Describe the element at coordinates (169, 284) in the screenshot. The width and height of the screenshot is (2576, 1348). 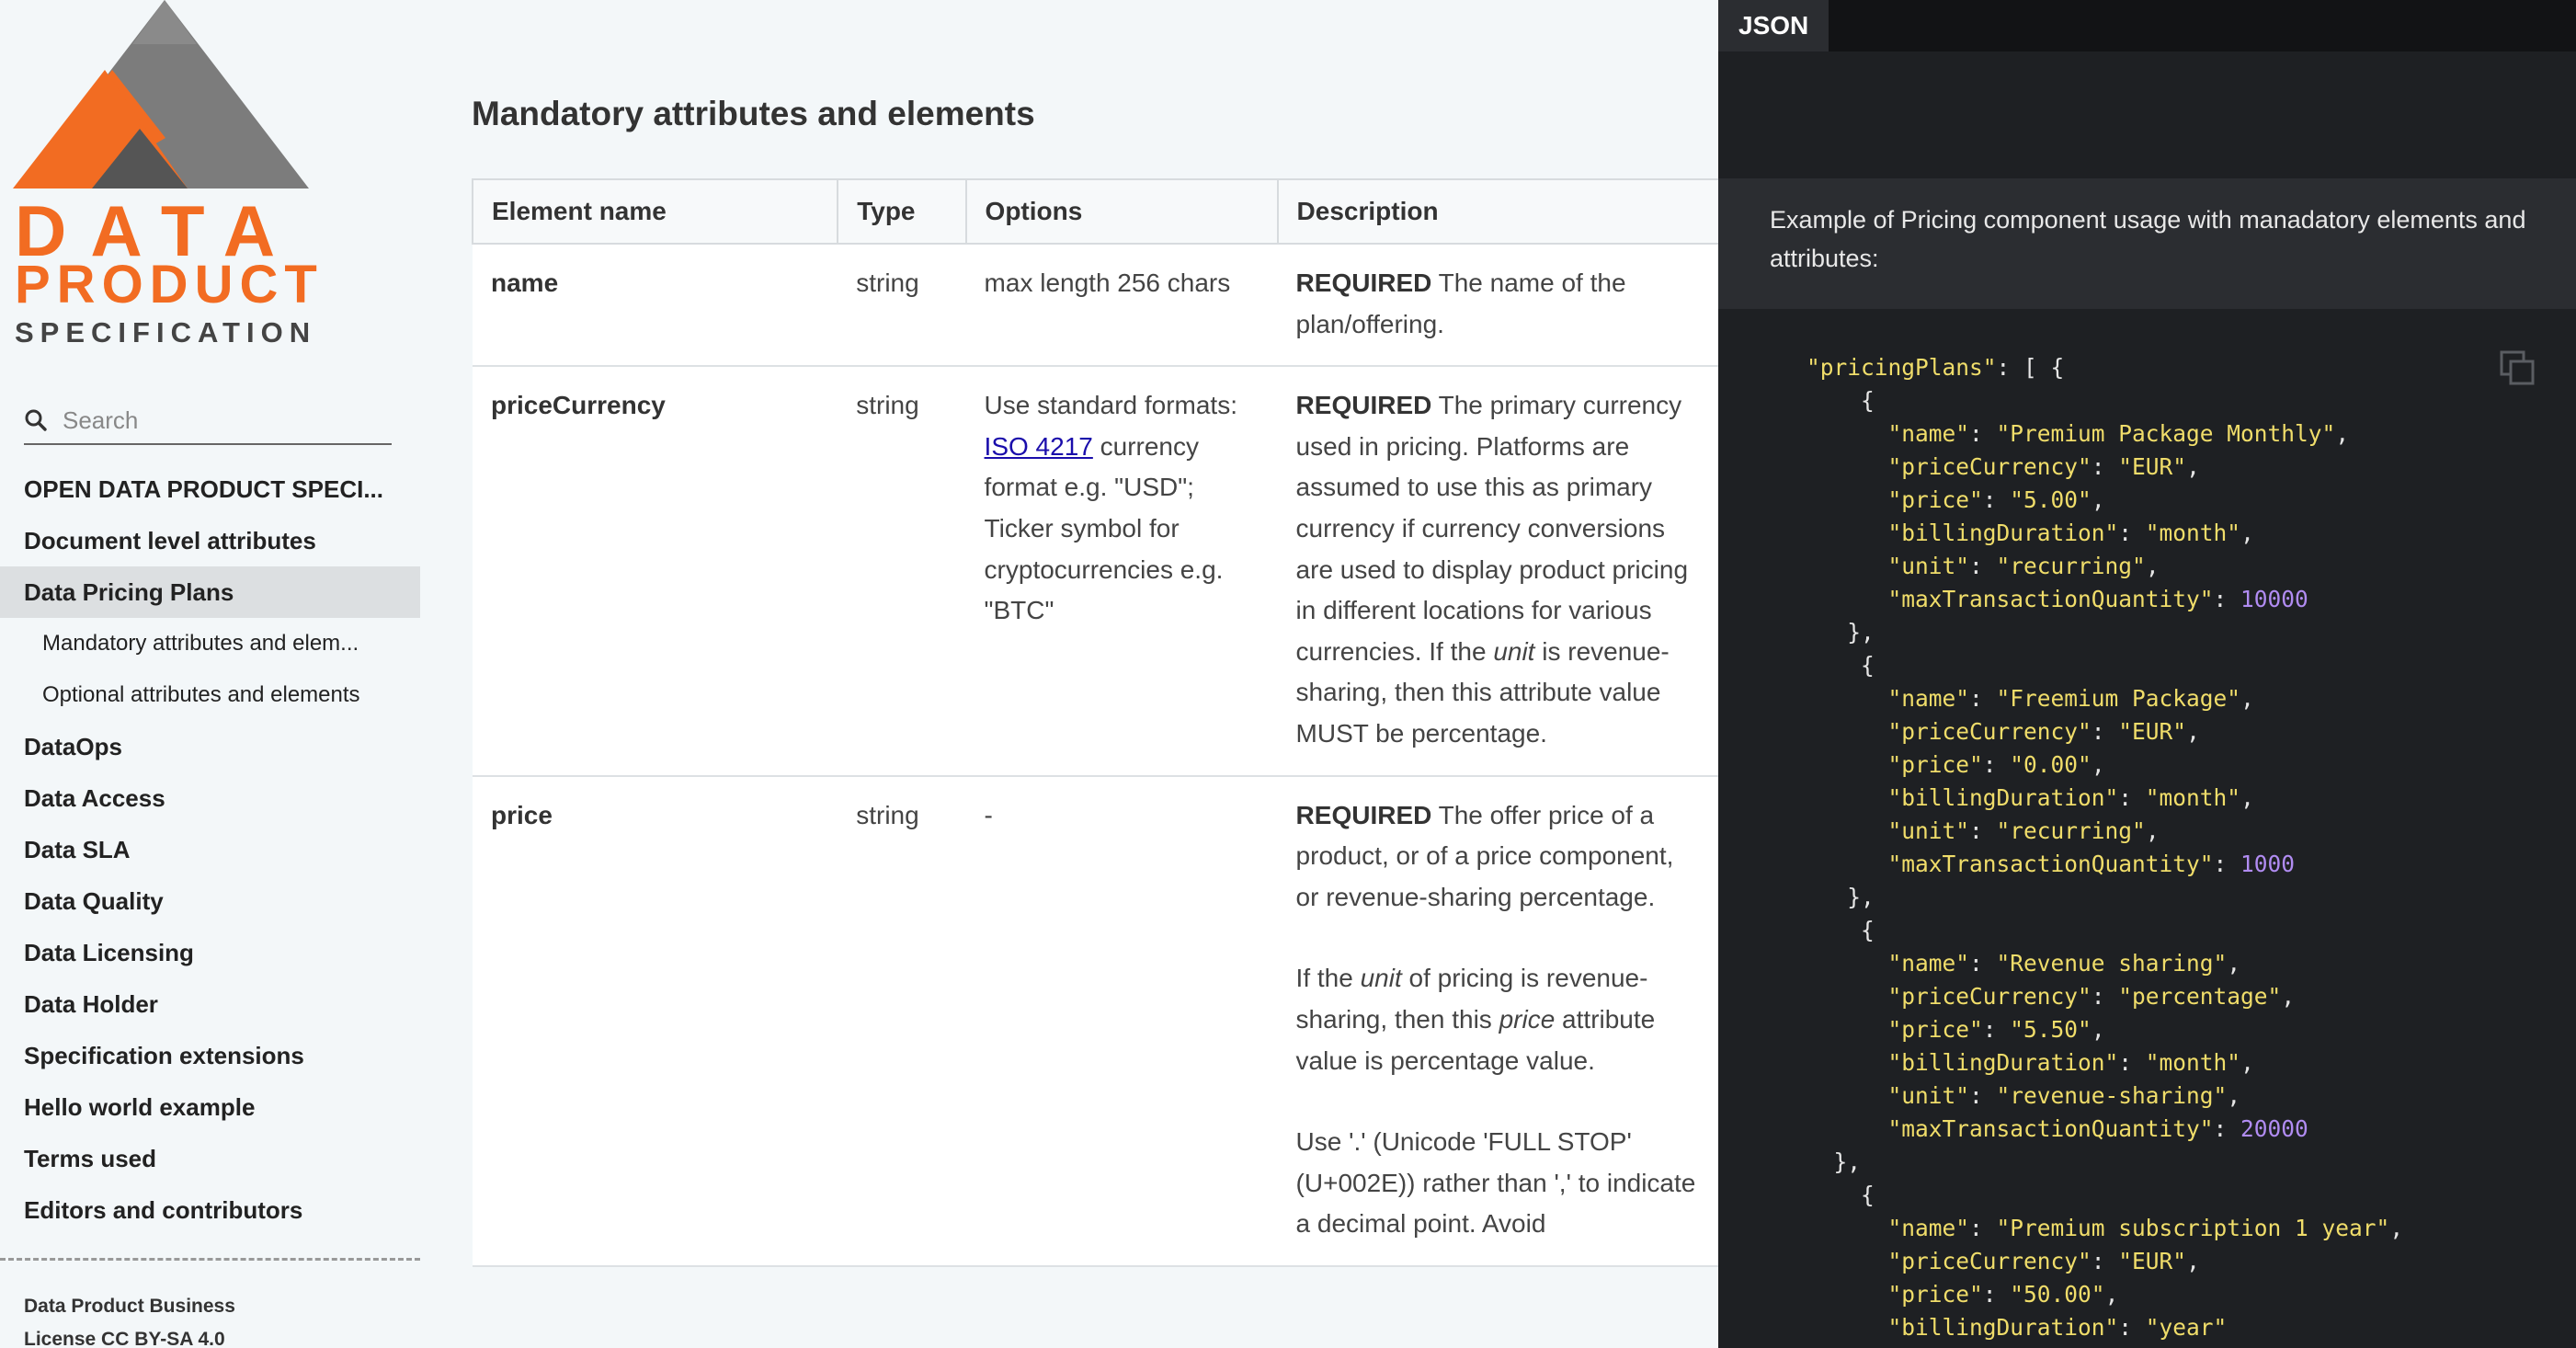
I see `logo-text-product: PRODUCT` at that location.